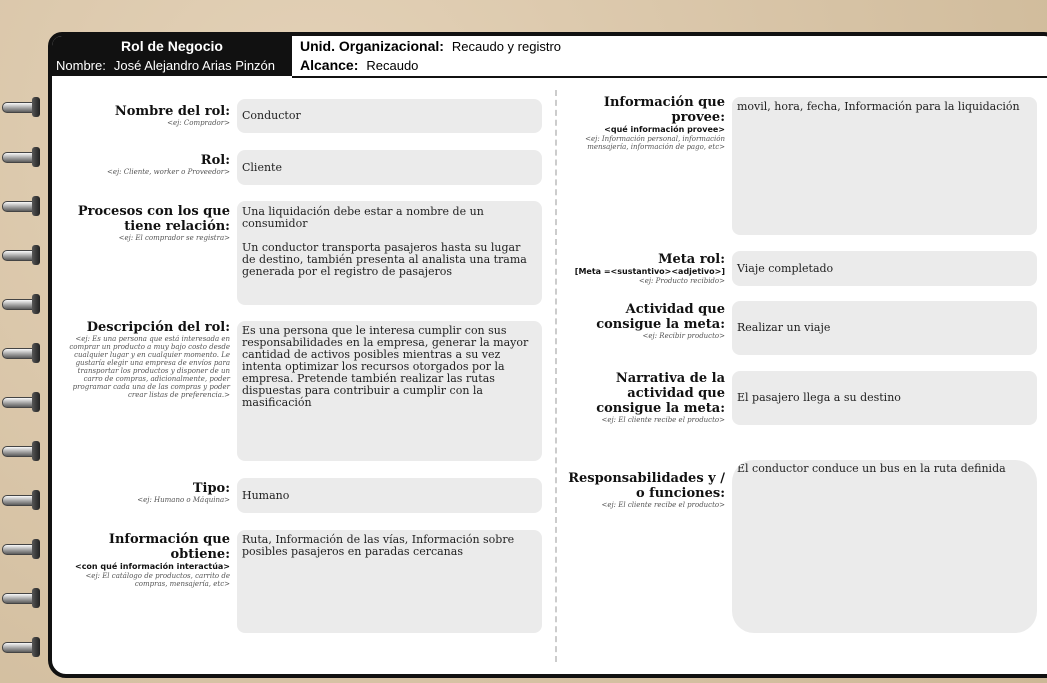  What do you see at coordinates (664, 110) in the screenshot?
I see `label-text: Información que provee:` at bounding box center [664, 110].